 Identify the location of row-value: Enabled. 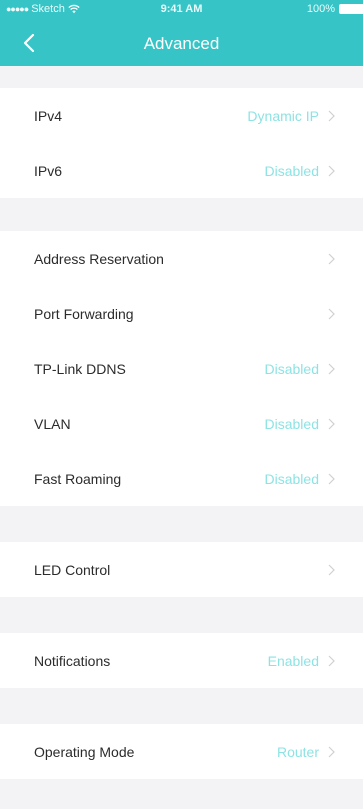
(293, 660).